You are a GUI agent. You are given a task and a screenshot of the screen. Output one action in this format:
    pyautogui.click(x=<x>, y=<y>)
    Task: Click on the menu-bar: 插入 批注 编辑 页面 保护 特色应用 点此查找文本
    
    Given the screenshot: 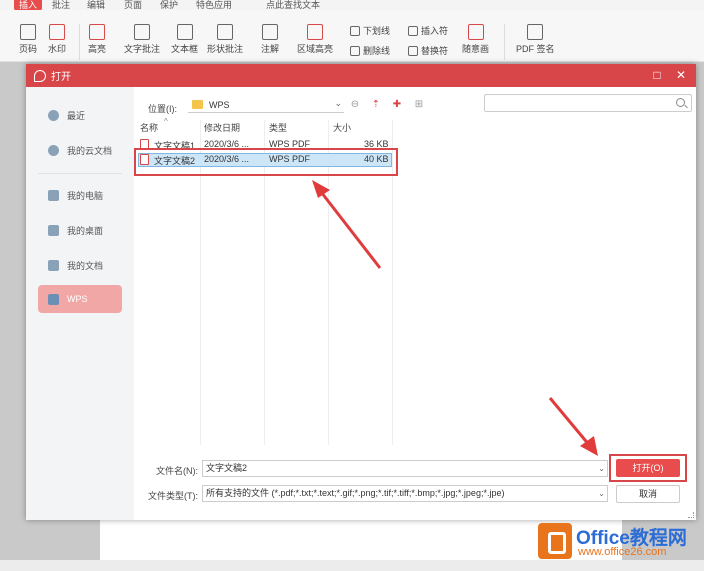 What is the action you would take?
    pyautogui.click(x=352, y=5)
    